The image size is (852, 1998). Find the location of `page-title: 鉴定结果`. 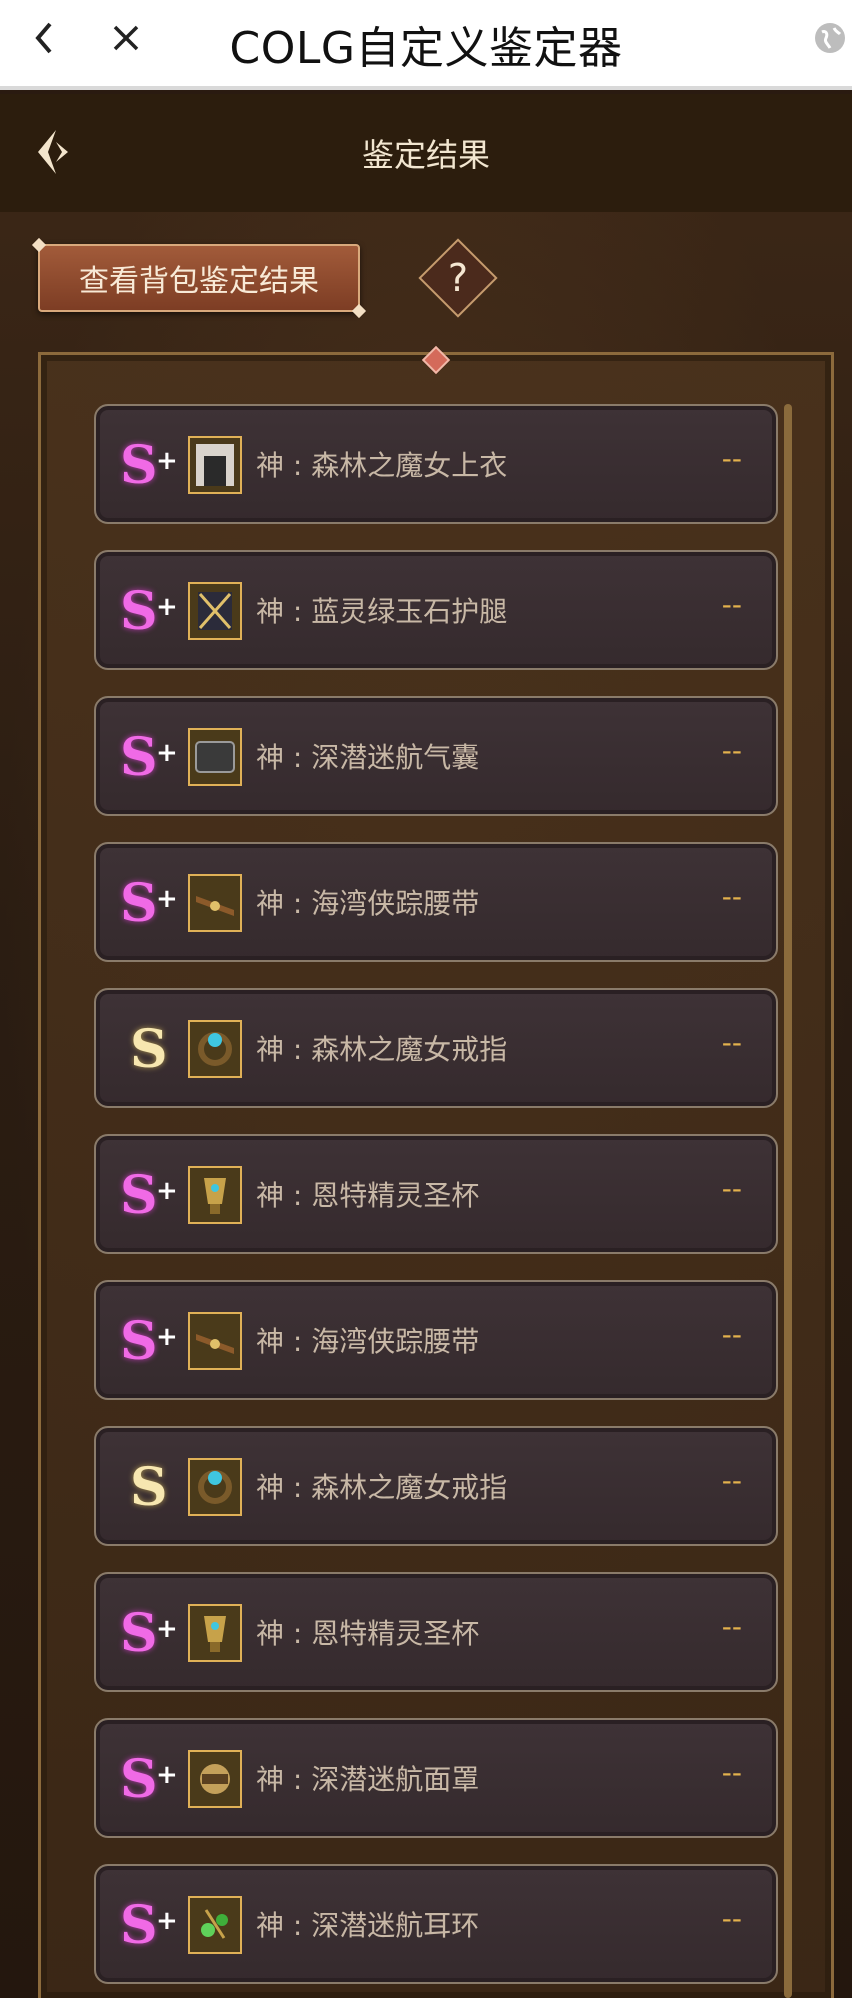

page-title: 鉴定结果 is located at coordinates (425, 155).